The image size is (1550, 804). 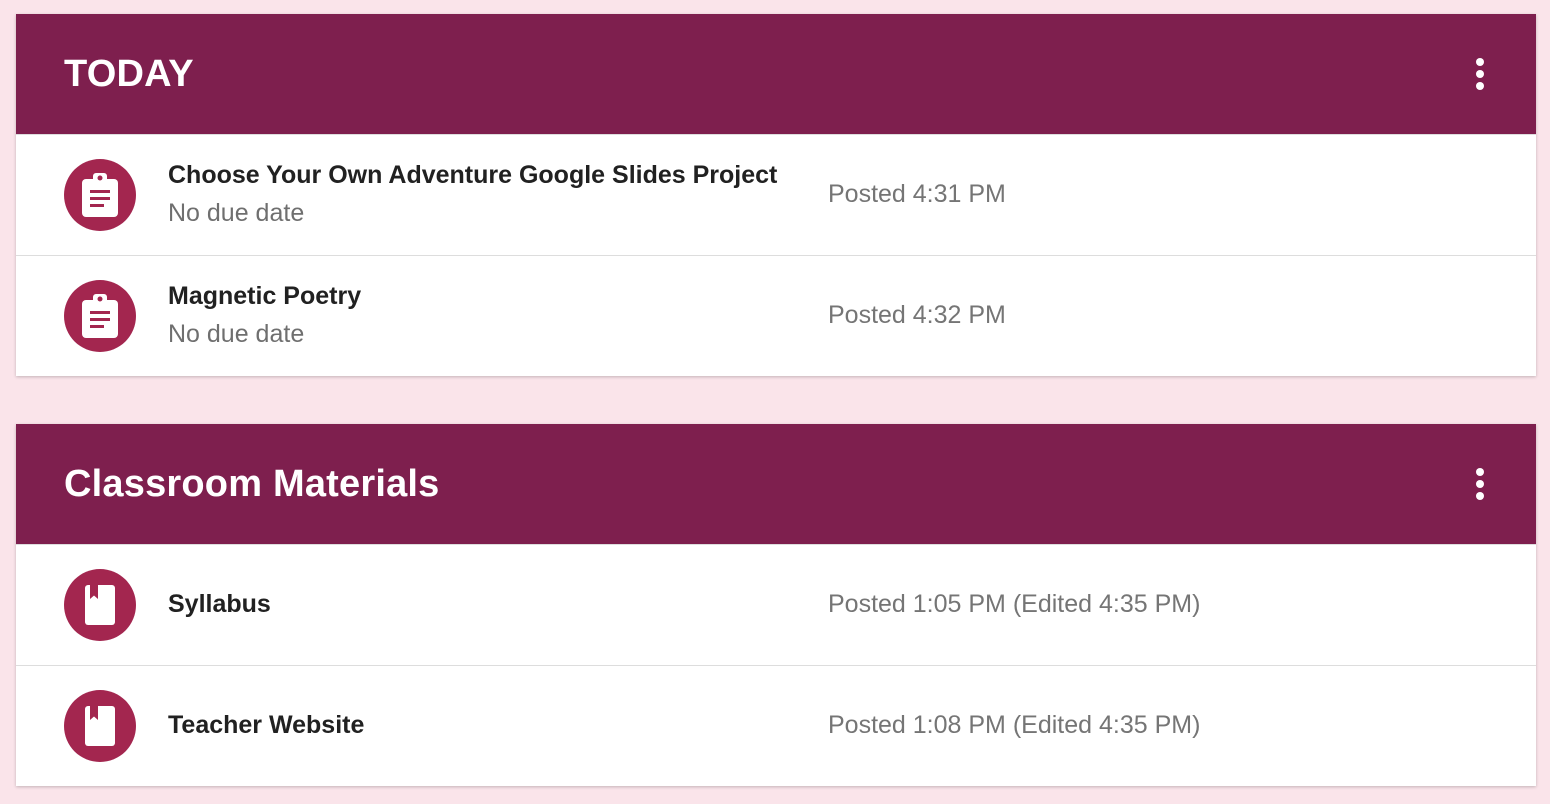 What do you see at coordinates (1014, 725) in the screenshot?
I see `posted-time: Posted 1:08 PM (Edited 4:35 PM)` at bounding box center [1014, 725].